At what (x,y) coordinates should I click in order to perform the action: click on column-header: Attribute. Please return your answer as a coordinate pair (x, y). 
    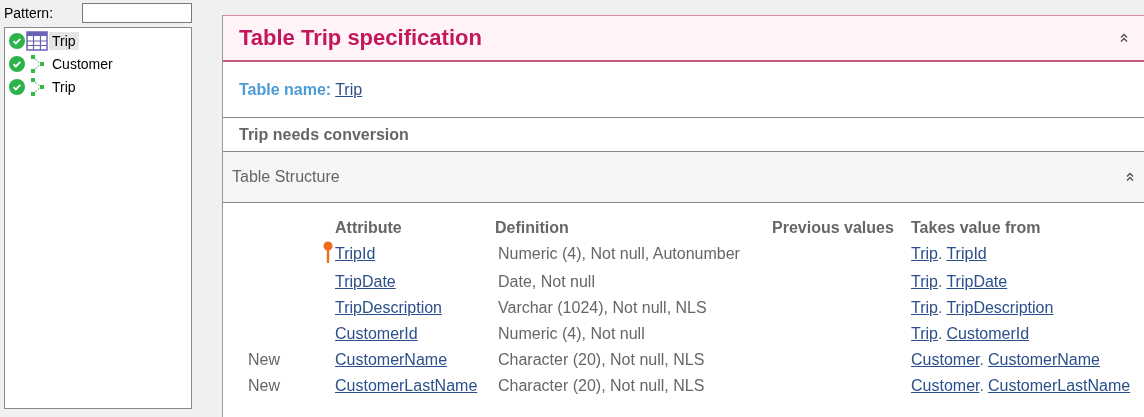
    Looking at the image, I should click on (369, 228).